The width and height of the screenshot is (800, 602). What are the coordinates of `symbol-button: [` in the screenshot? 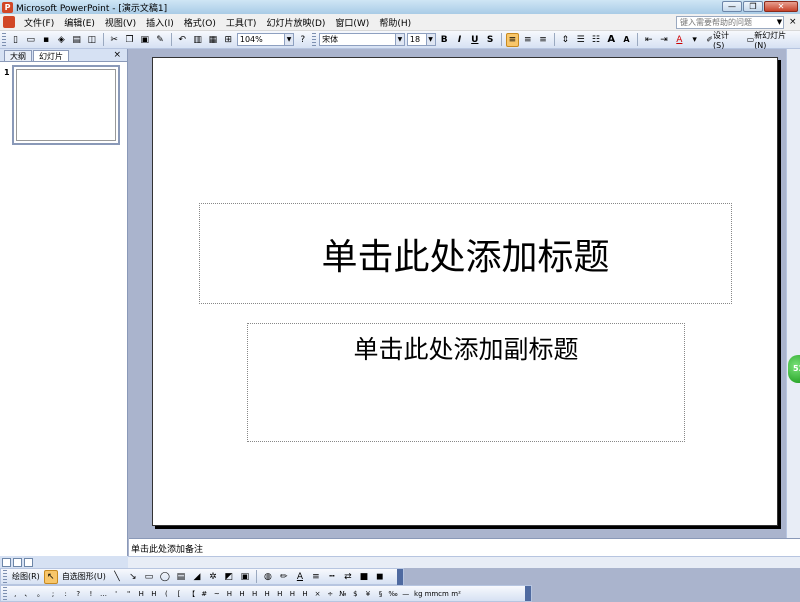 It's located at (179, 594).